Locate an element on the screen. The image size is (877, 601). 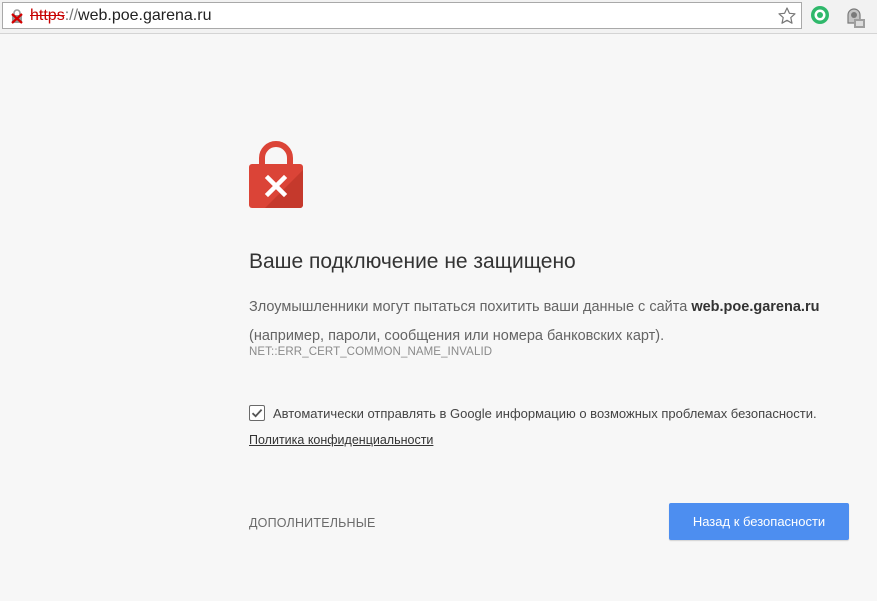
privacy-policy-link: Политика конфиденциальности is located at coordinates (341, 440).